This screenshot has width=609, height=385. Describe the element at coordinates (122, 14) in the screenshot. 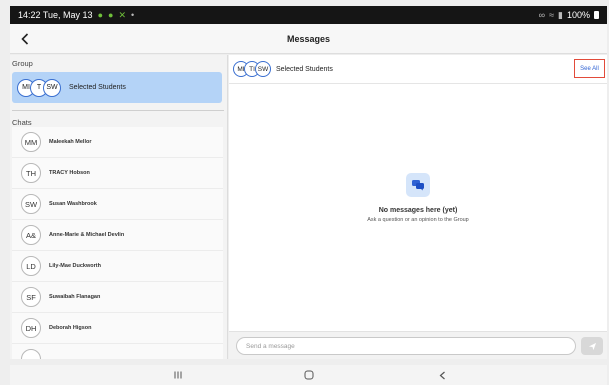

I see `tools-icon: ✕` at that location.